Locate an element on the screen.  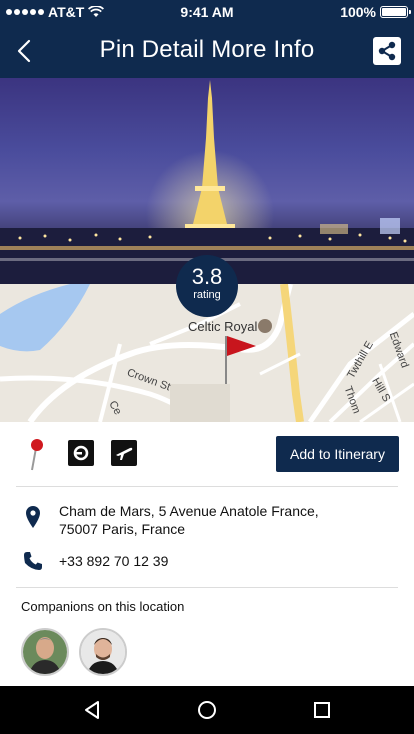
share-button is located at coordinates (387, 51).